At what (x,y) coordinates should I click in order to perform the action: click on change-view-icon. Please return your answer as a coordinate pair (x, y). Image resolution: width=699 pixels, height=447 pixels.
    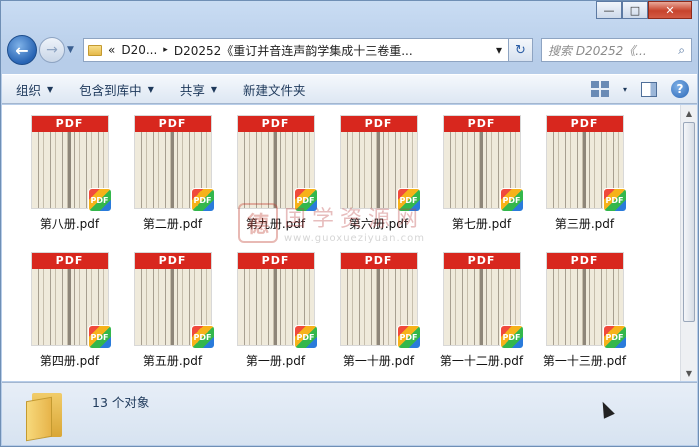
    Looking at the image, I should click on (599, 89).